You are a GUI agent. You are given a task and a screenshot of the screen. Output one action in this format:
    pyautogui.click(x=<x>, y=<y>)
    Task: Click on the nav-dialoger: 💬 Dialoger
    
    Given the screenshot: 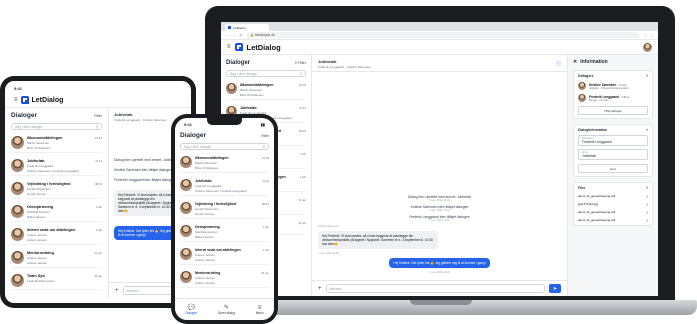 What is the action you would take?
    pyautogui.click(x=191, y=309)
    